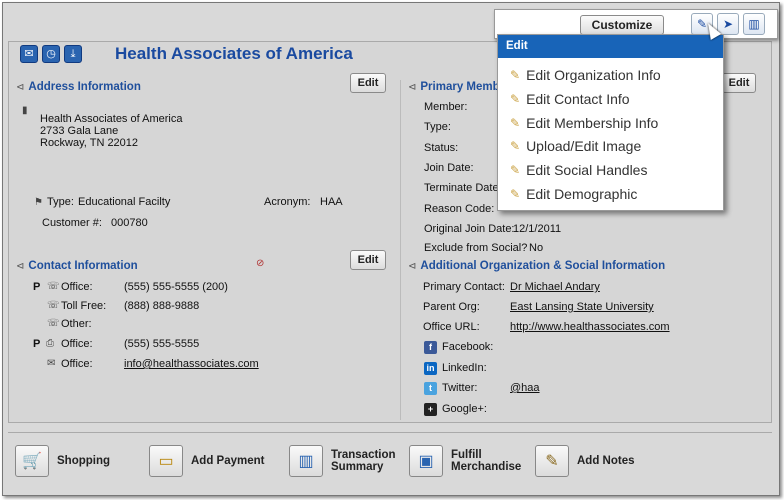 The height and width of the screenshot is (500, 784). I want to click on inbox-icon: ⤓, so click(73, 54).